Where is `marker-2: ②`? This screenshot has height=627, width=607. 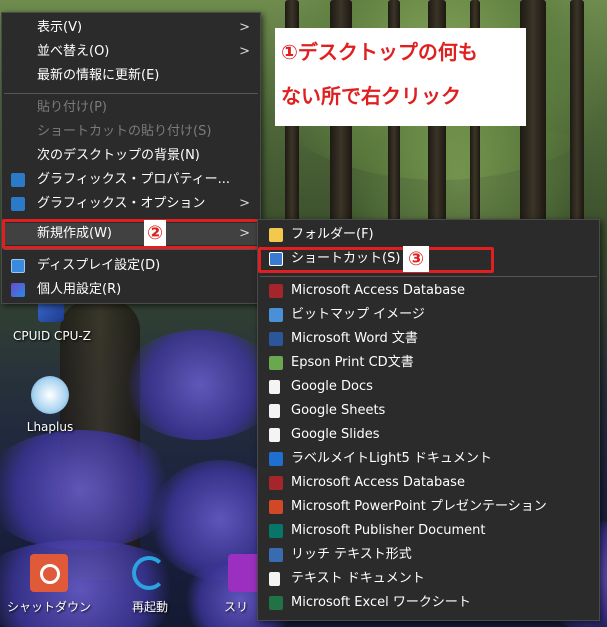 marker-2: ② is located at coordinates (155, 233).